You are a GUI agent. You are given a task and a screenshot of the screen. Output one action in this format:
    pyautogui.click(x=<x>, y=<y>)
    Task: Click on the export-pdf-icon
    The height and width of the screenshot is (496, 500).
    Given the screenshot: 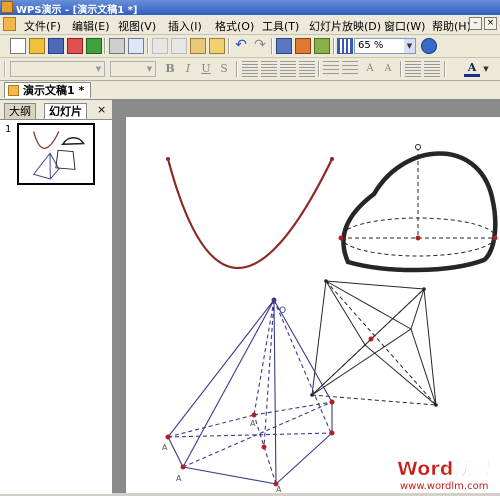 What is the action you would take?
    pyautogui.click(x=75, y=46)
    